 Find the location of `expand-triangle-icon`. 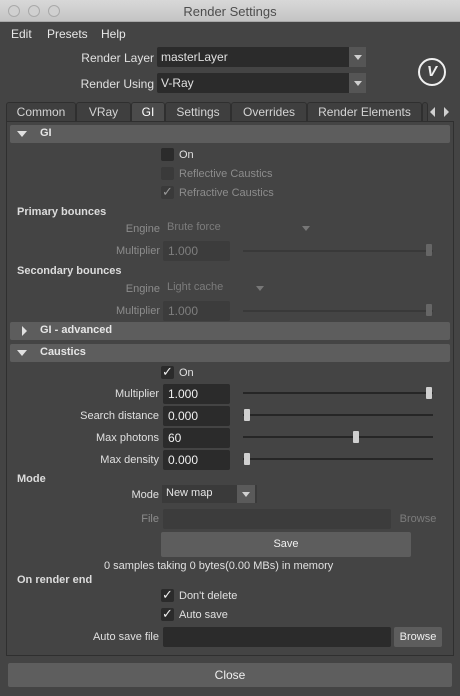

expand-triangle-icon is located at coordinates (24, 331).